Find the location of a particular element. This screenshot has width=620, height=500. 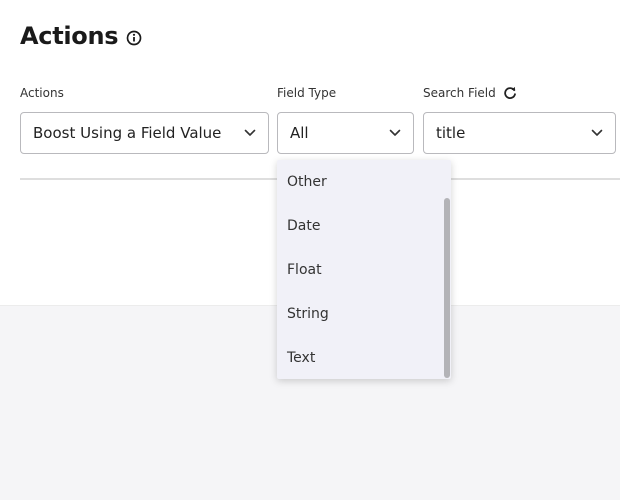

info-circle-icon is located at coordinates (134, 38).